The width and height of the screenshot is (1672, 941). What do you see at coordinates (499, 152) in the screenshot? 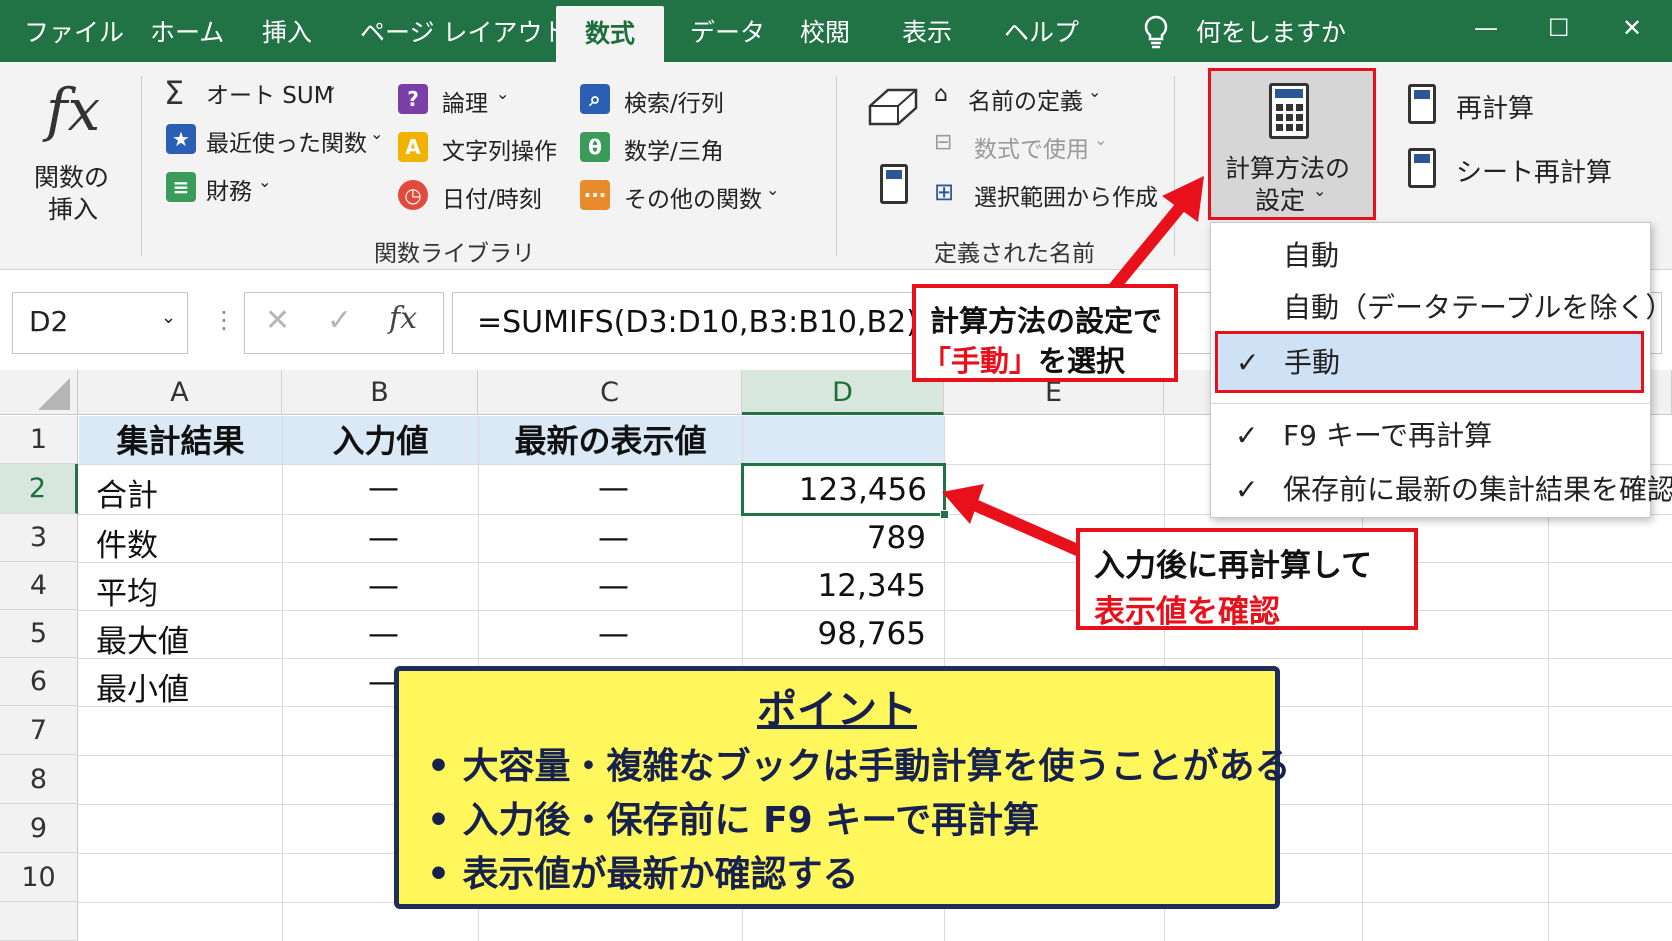
I see `text-functions-label: 文字列操作` at bounding box center [499, 152].